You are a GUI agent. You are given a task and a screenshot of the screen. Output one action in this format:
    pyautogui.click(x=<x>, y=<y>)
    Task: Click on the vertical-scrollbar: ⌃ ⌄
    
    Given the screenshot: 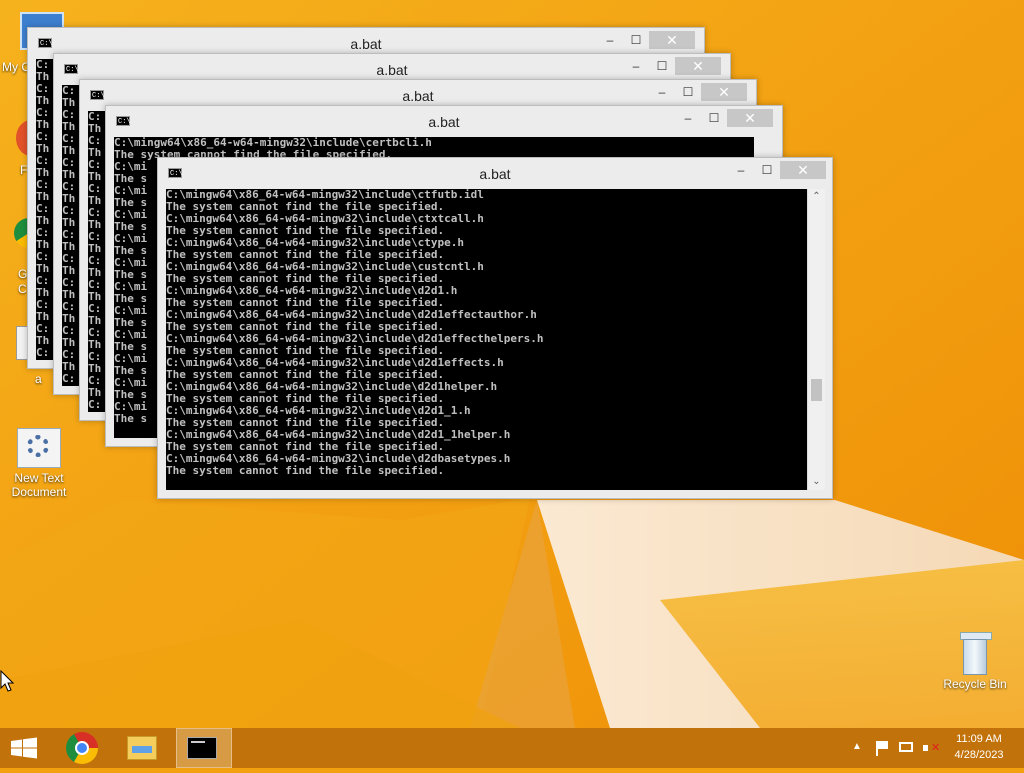 What is the action you would take?
    pyautogui.click(x=816, y=339)
    